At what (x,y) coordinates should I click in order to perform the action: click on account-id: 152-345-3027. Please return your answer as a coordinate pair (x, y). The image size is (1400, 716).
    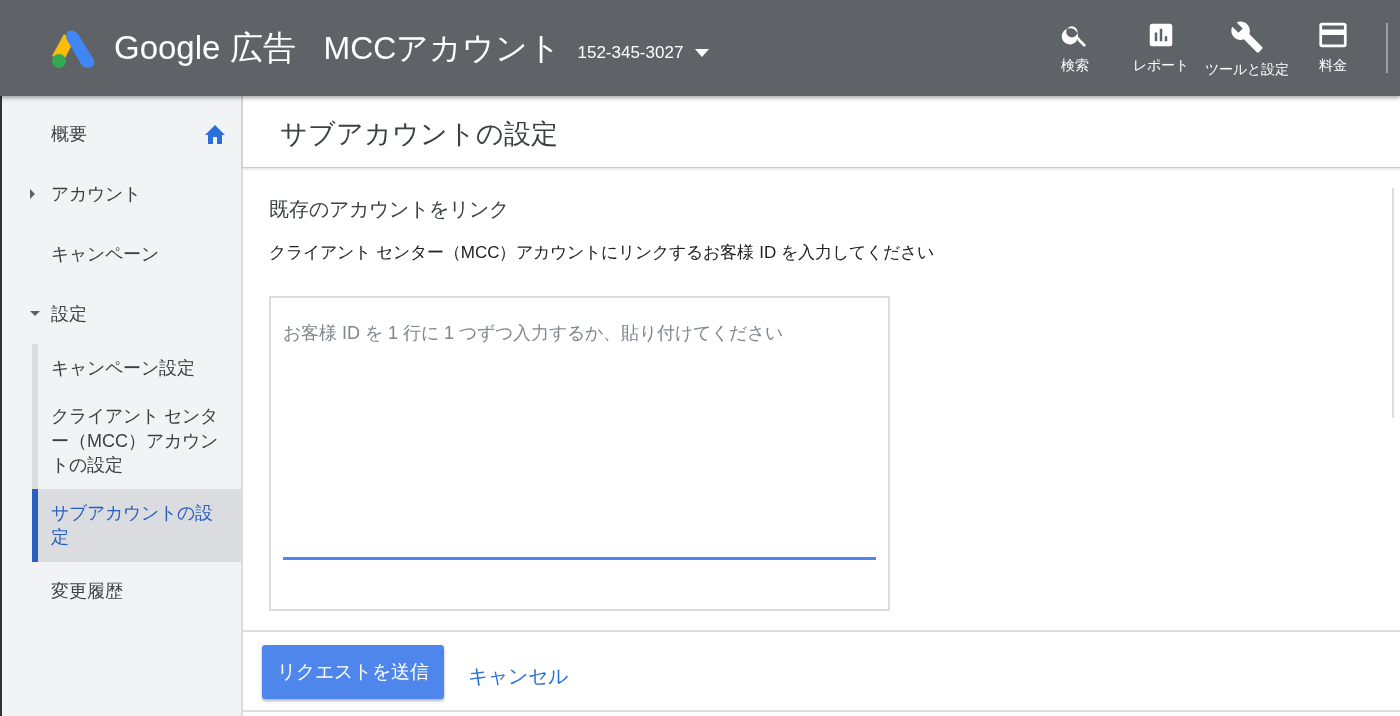
    Looking at the image, I should click on (630, 53).